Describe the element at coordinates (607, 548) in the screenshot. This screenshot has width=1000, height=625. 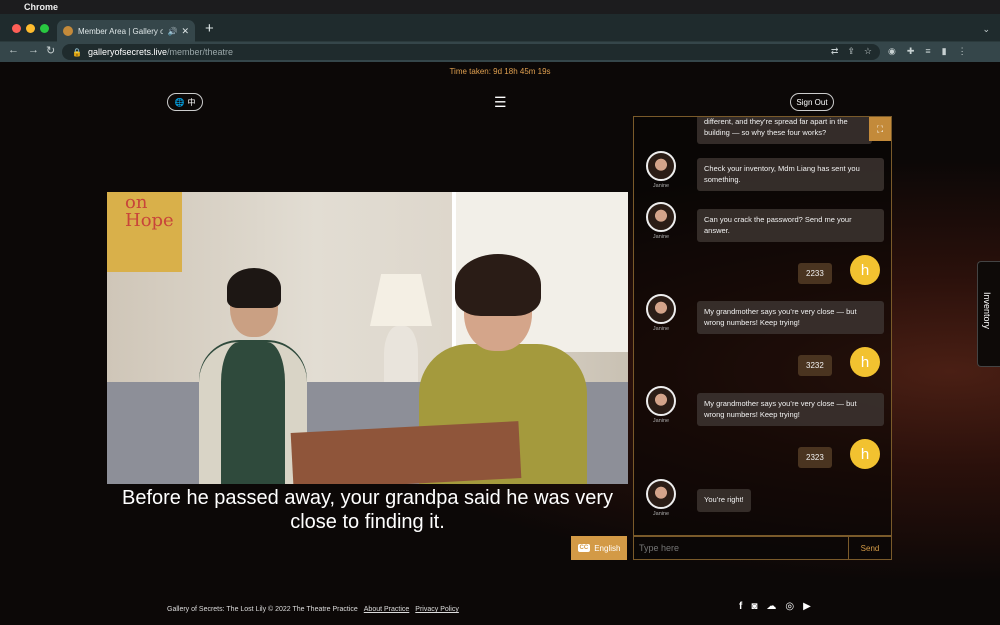
I see `subtitle-language-label: English` at that location.